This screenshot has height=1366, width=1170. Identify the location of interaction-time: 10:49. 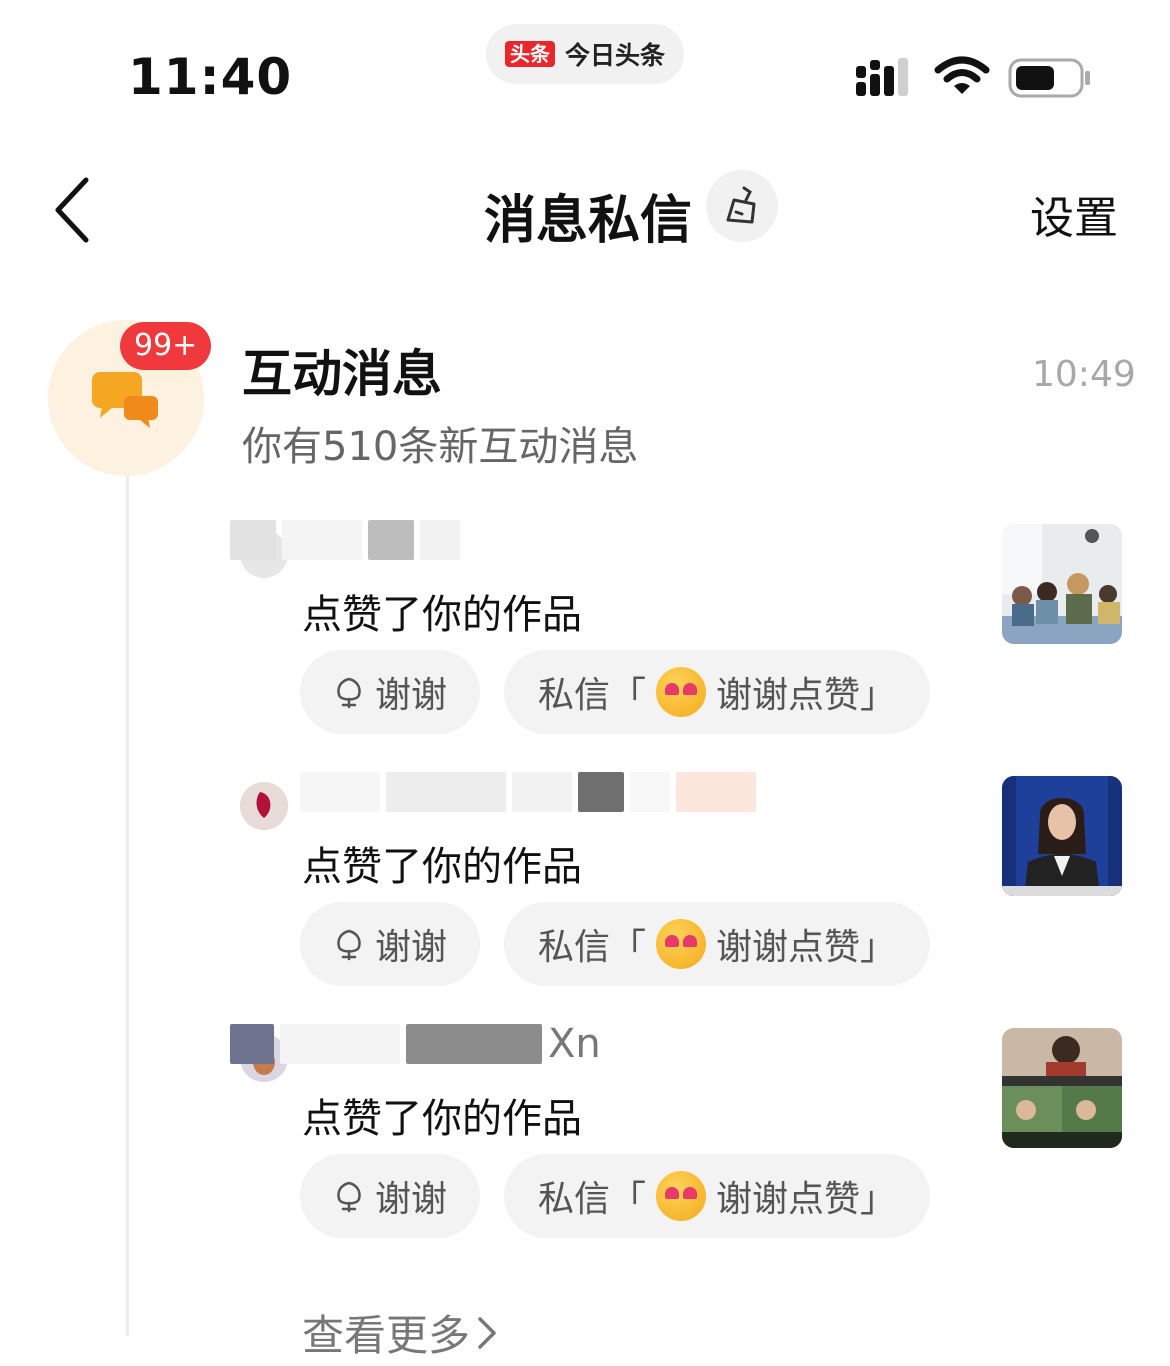
(1084, 374).